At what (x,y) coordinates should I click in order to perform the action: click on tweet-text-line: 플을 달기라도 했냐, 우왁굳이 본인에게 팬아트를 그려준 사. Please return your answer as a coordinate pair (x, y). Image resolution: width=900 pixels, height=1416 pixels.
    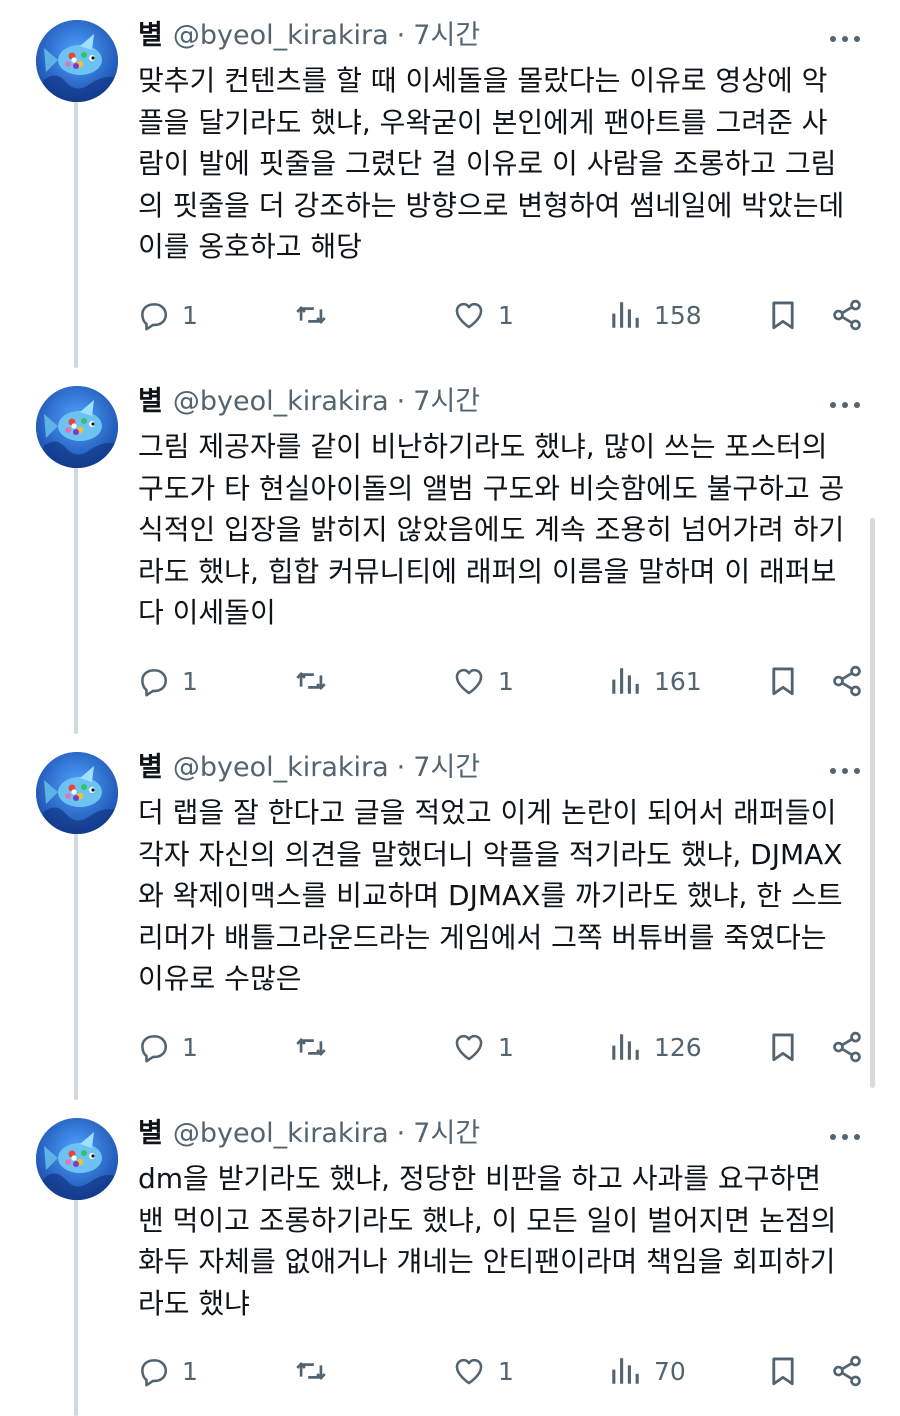
    Looking at the image, I should click on (483, 122).